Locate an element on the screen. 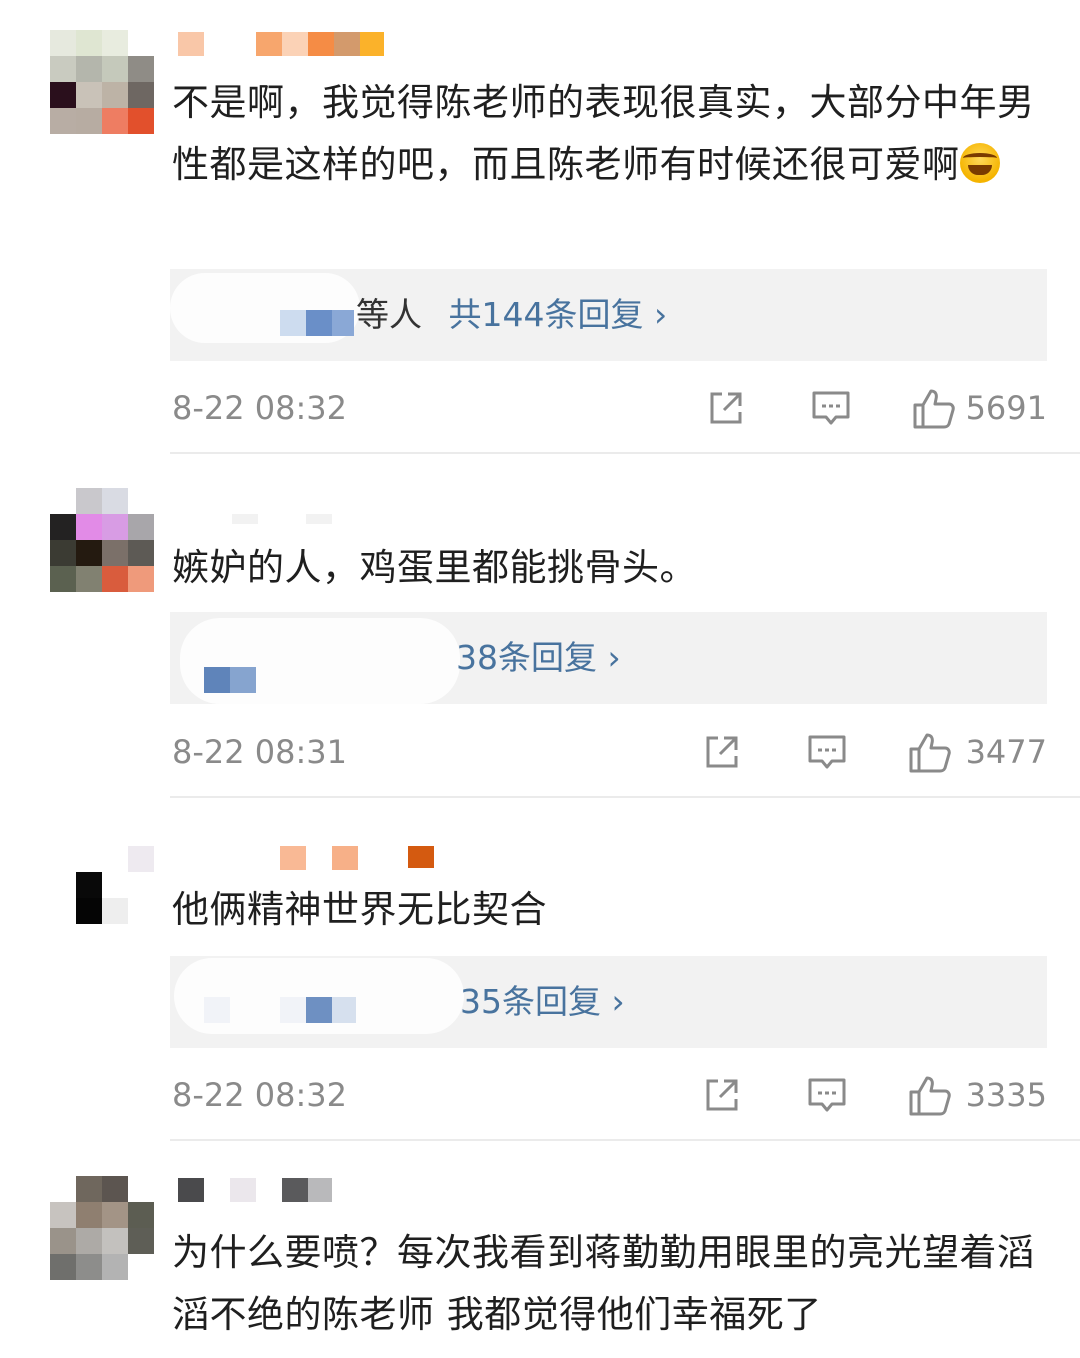  reply-count-link: 共144条回复 › is located at coordinates (558, 314).